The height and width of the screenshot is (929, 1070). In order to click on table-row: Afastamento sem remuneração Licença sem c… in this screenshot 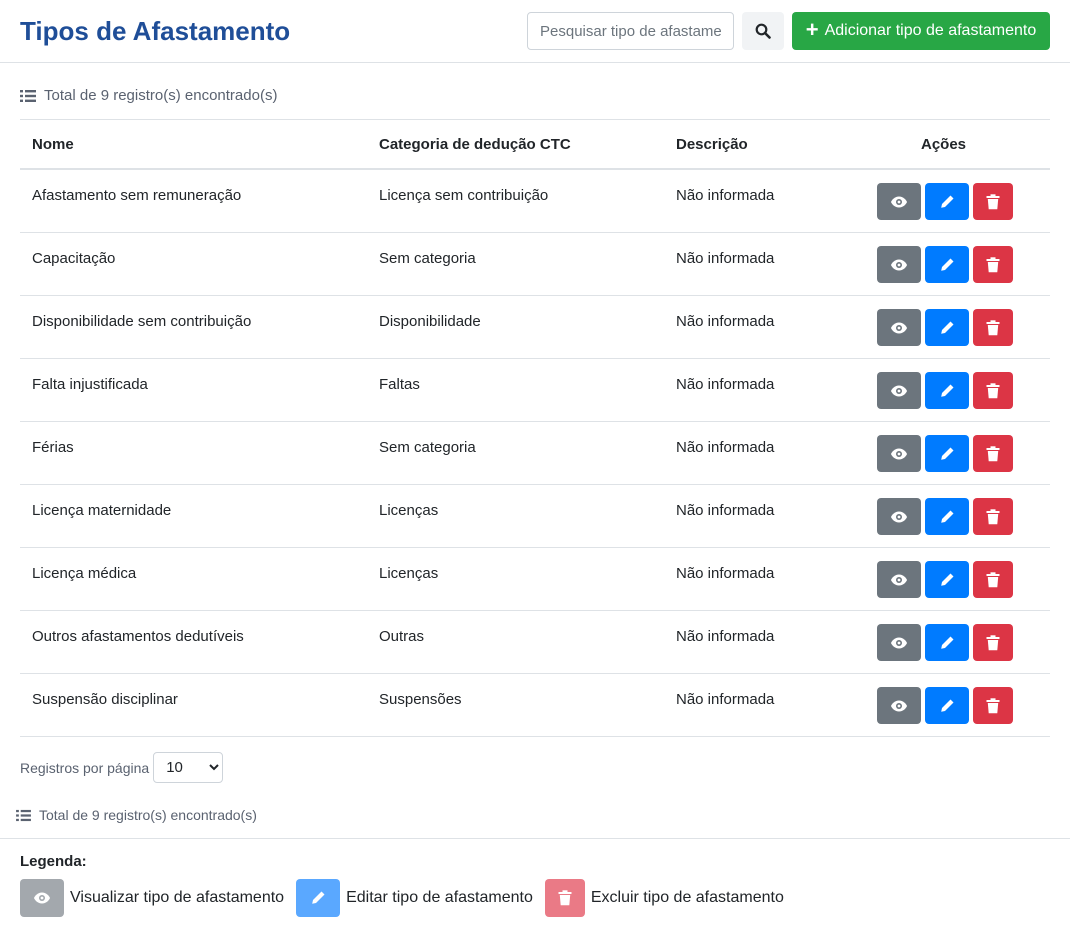, I will do `click(535, 201)`.